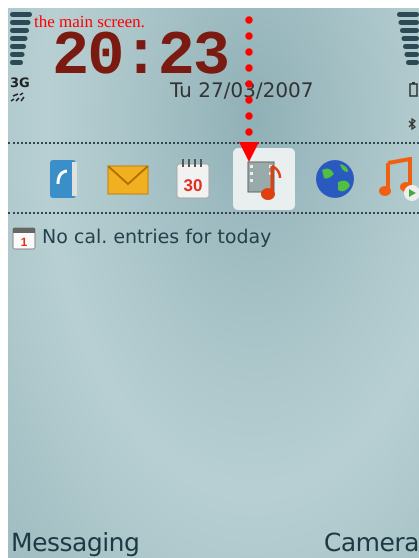 The image size is (419, 558). I want to click on battery-level-icon, so click(408, 39).